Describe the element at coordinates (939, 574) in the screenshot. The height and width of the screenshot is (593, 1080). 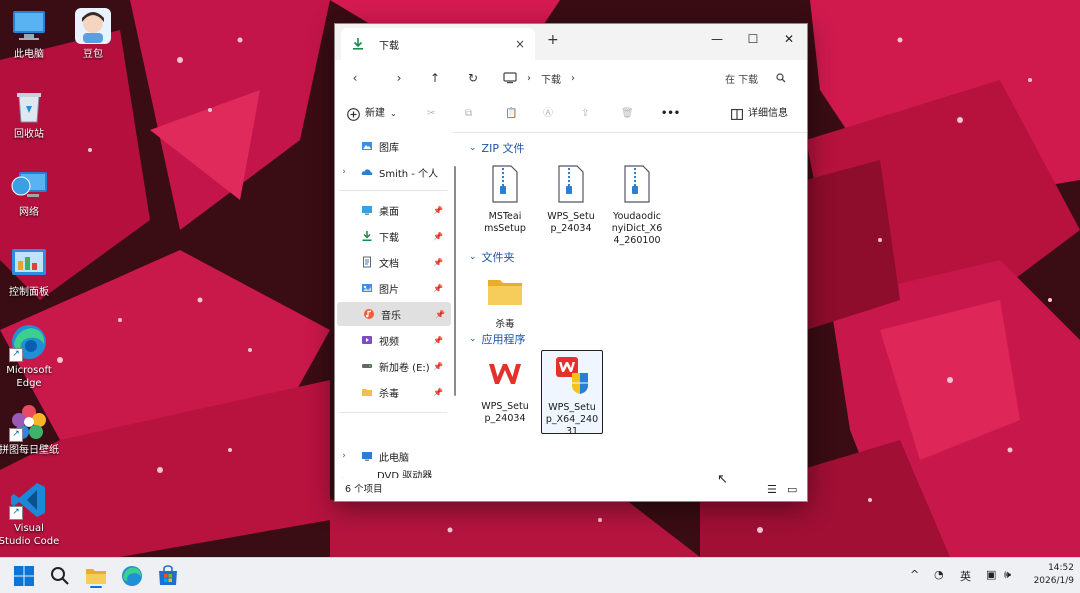
I see `security-icon: ◔` at that location.